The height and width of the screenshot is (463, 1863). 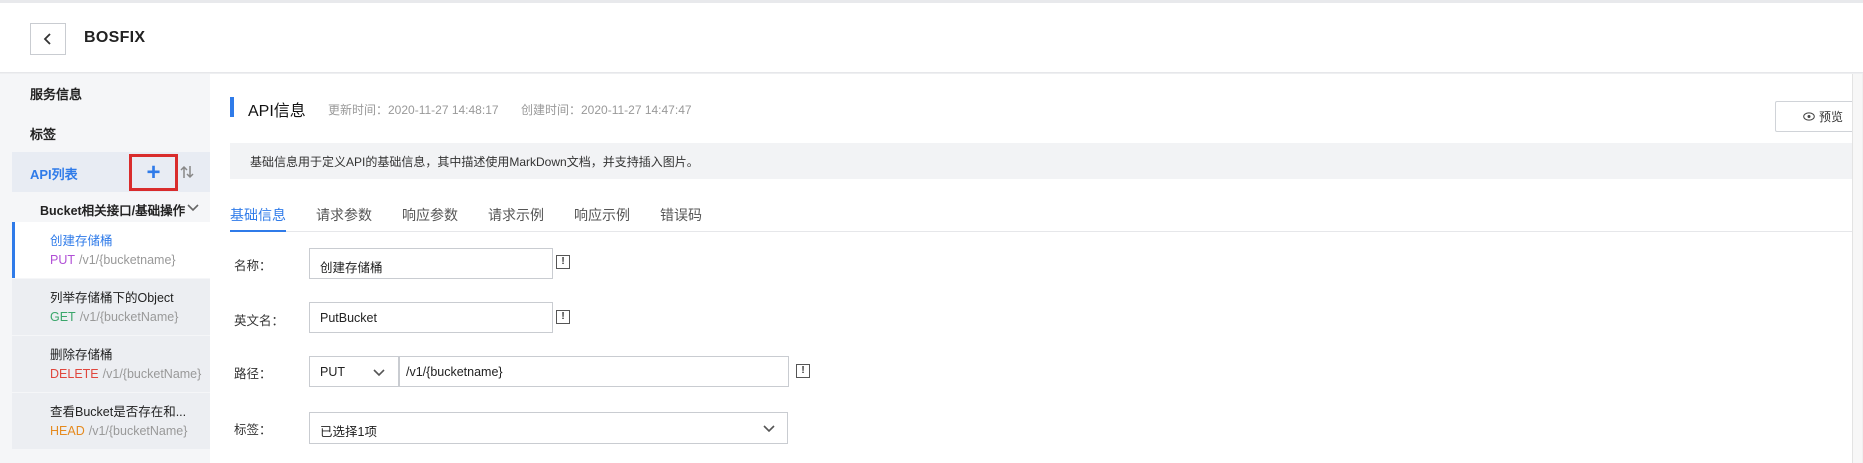 I want to click on api-item-path: DELETE/v1/{bucketName}, so click(x=125, y=374).